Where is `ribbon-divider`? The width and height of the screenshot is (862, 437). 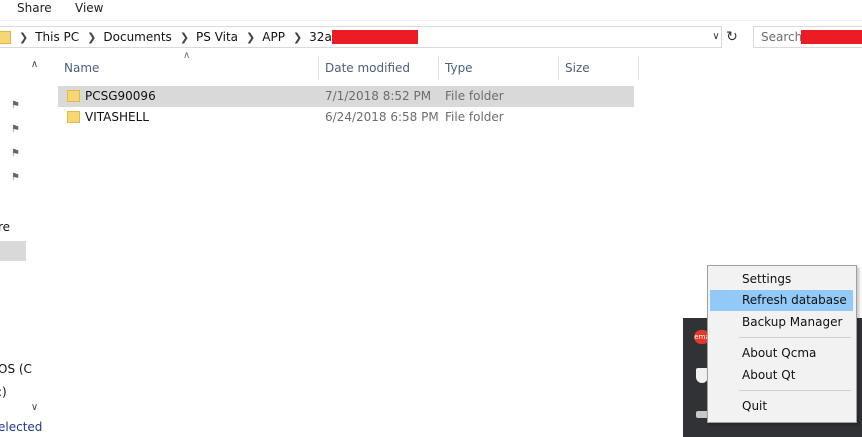
ribbon-divider is located at coordinates (431, 20).